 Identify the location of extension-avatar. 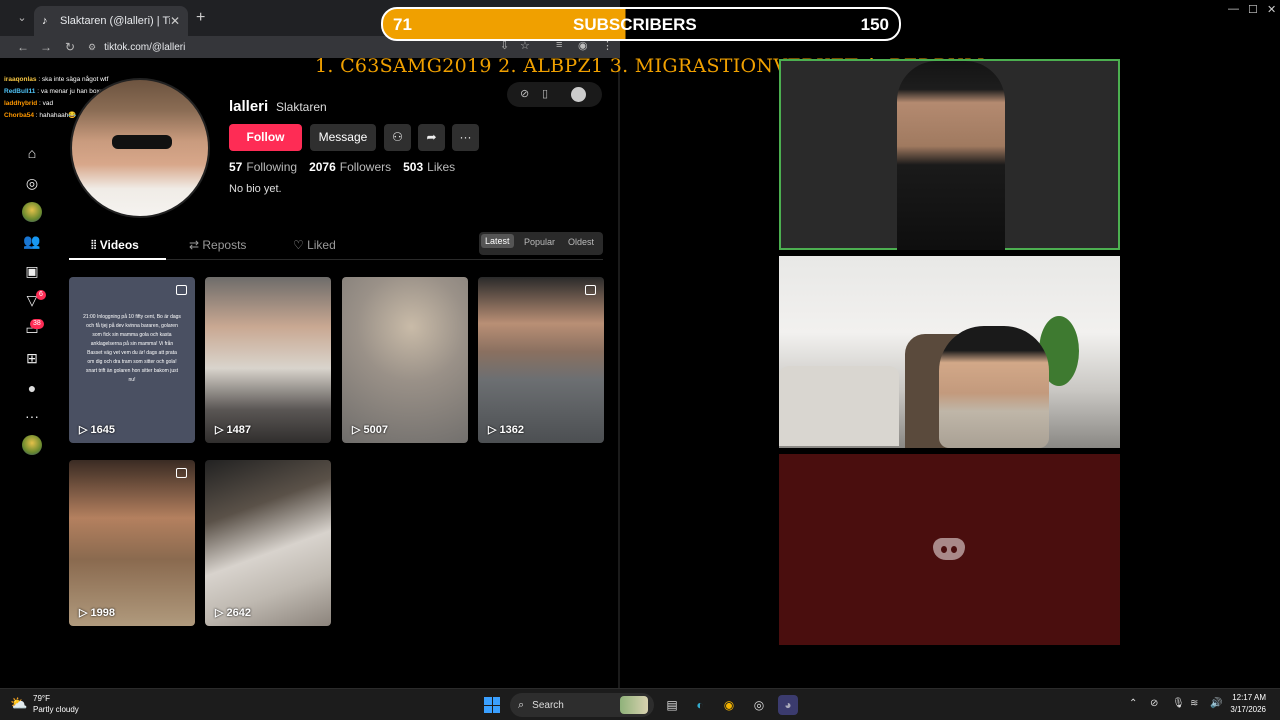
(32, 445).